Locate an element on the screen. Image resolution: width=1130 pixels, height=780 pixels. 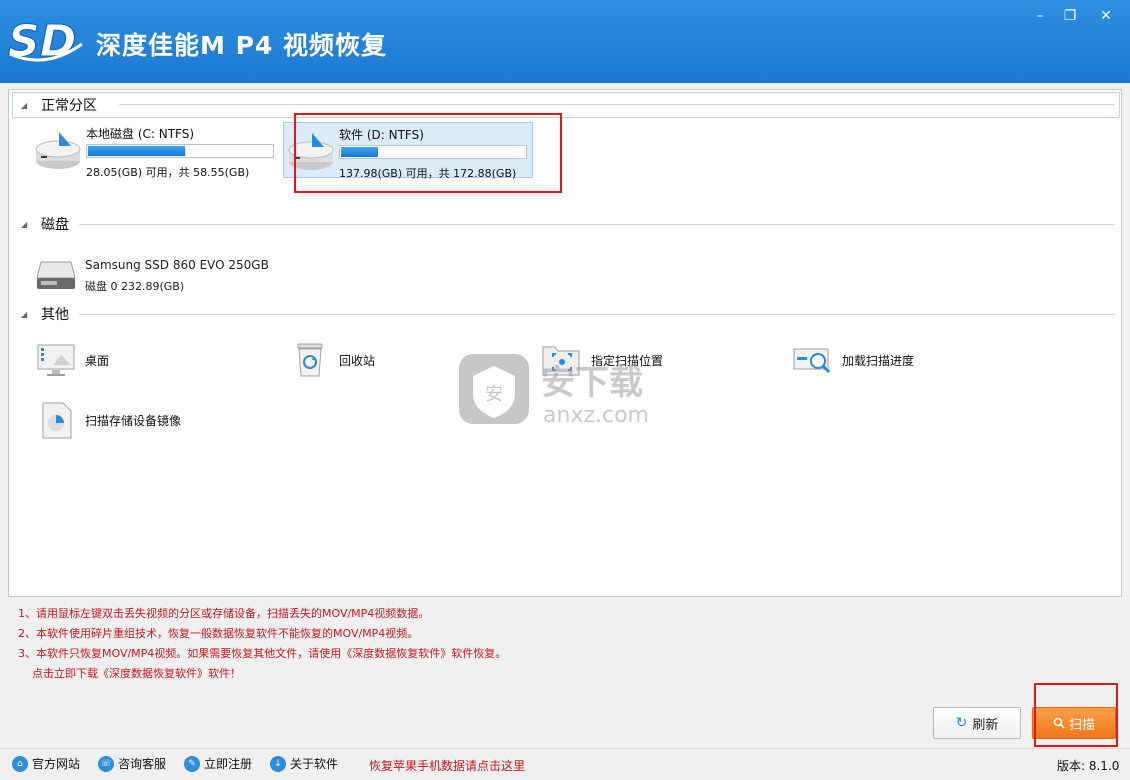
register-icon: ✎ is located at coordinates (192, 763).